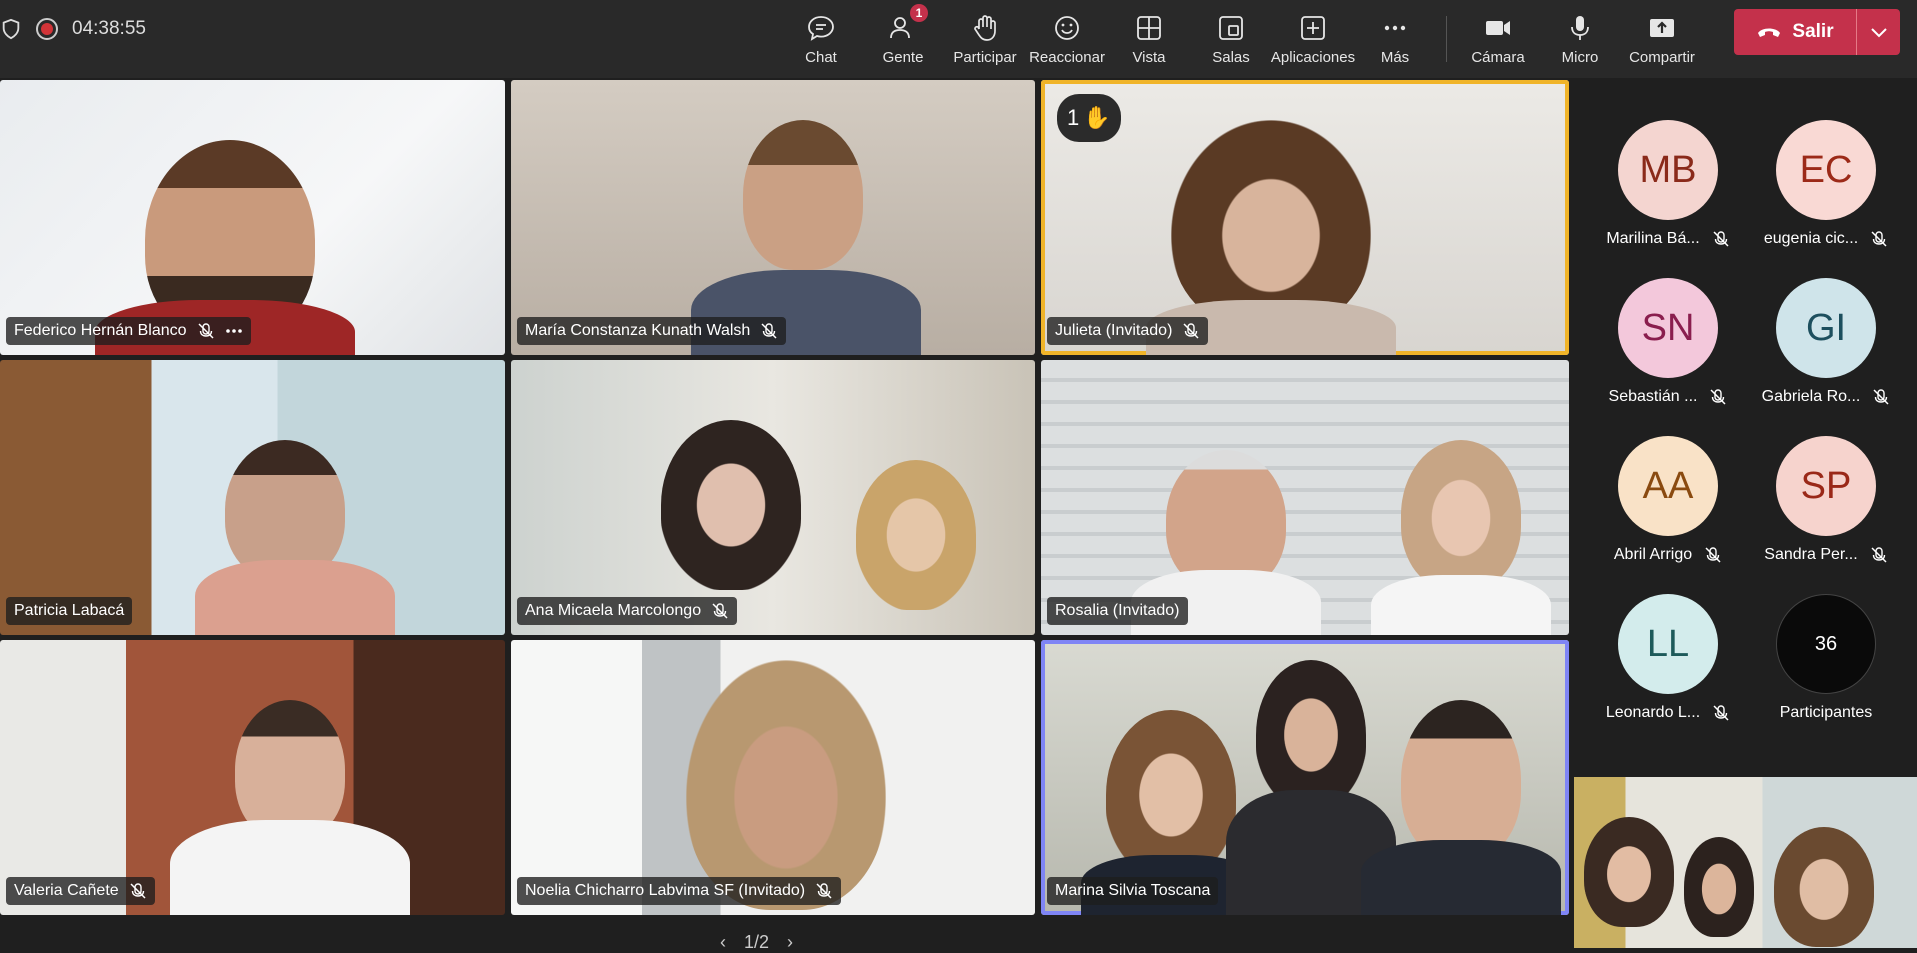 The width and height of the screenshot is (1917, 953). I want to click on video-tile: María Constanza Kunath Walsh, so click(773, 217).